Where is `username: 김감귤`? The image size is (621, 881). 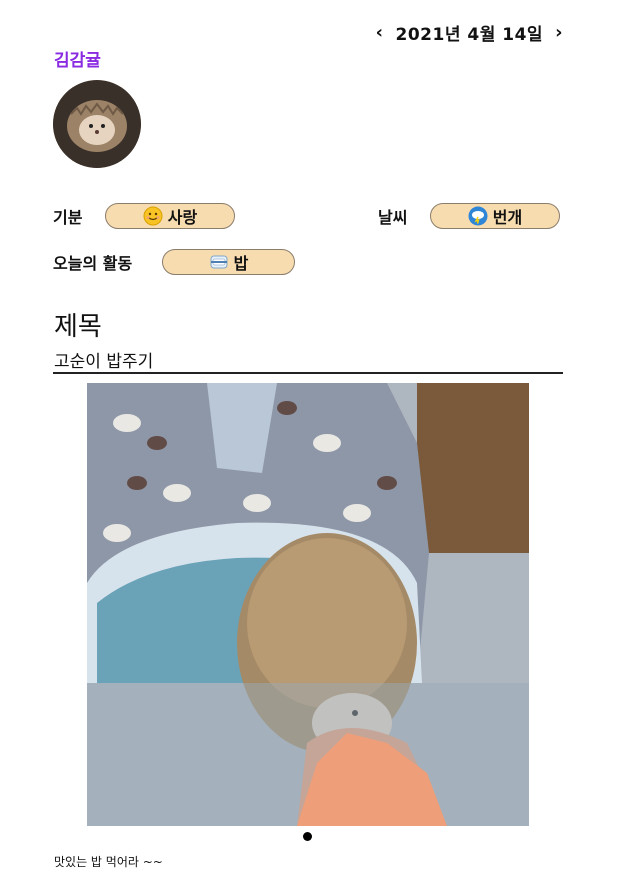
username: 김감귤 is located at coordinates (77, 61).